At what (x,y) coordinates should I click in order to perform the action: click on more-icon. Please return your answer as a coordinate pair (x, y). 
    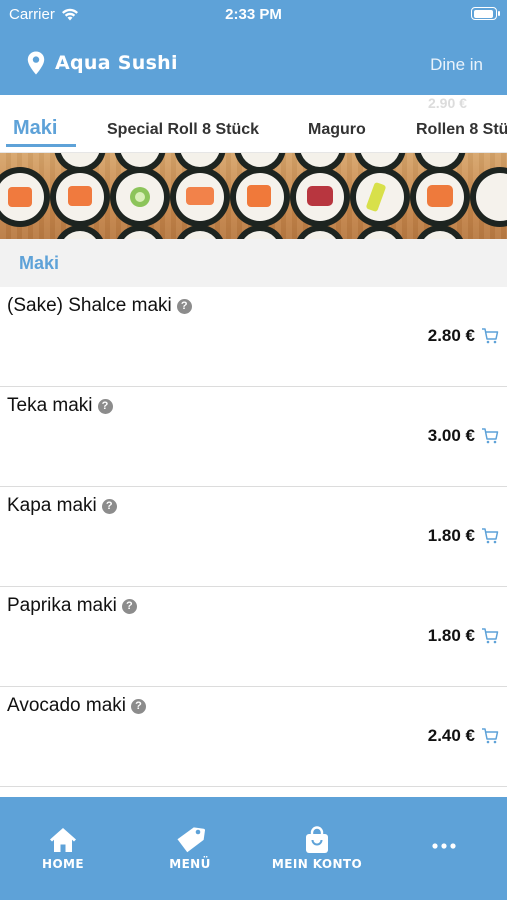
    Looking at the image, I should click on (444, 846).